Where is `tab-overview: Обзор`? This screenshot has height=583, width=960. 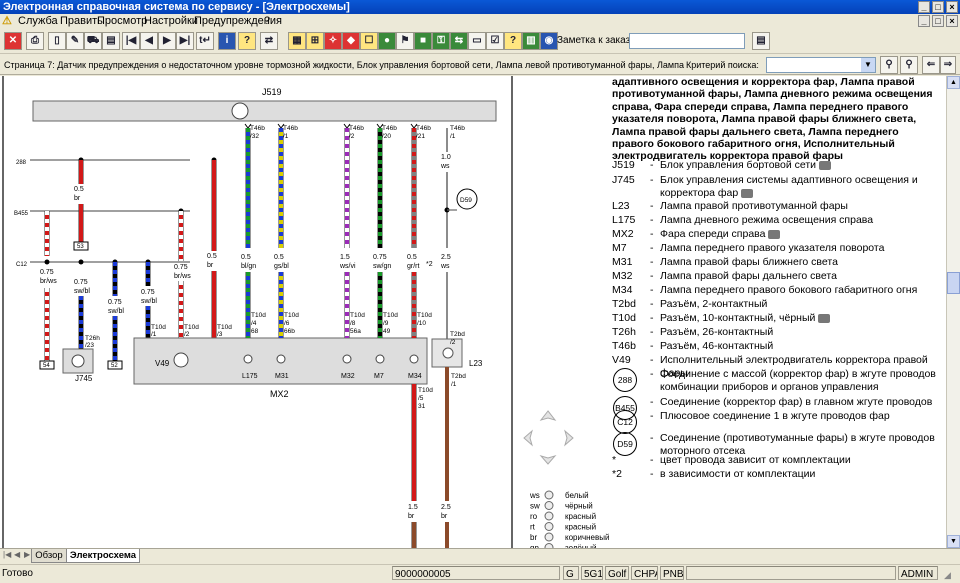
tab-overview: Обзор is located at coordinates (49, 556).